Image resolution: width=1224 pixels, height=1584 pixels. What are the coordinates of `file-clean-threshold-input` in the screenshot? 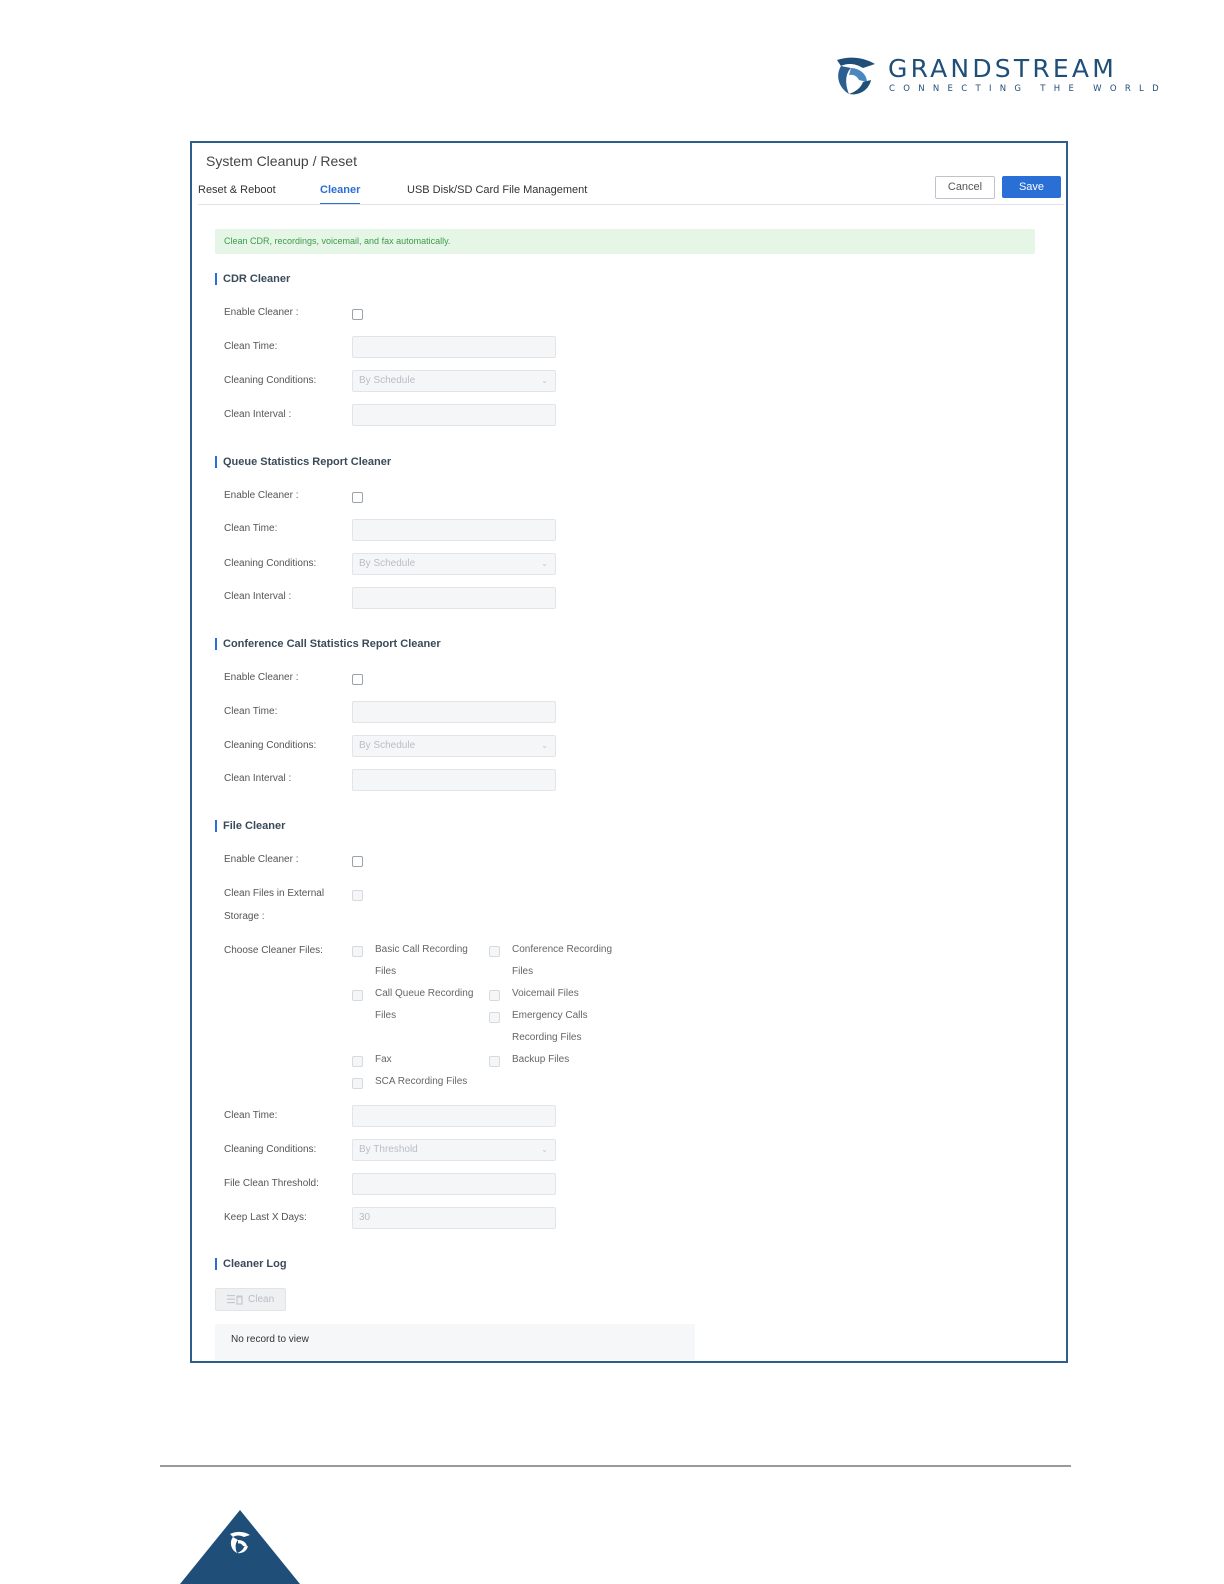 It's located at (454, 1184).